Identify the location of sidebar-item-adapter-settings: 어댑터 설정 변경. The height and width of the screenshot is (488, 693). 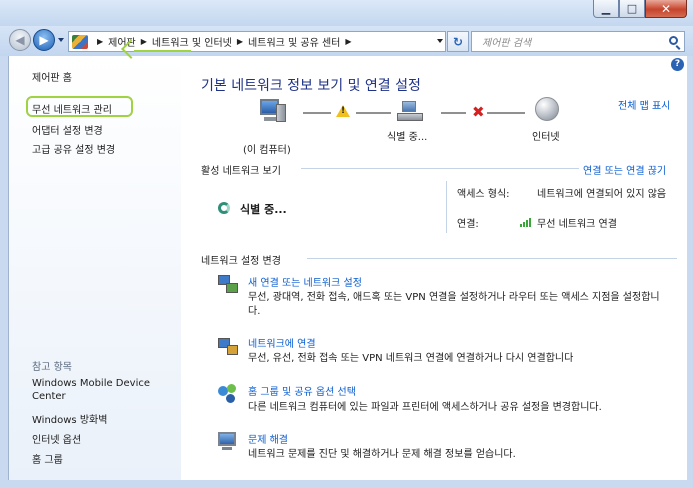
(67, 129).